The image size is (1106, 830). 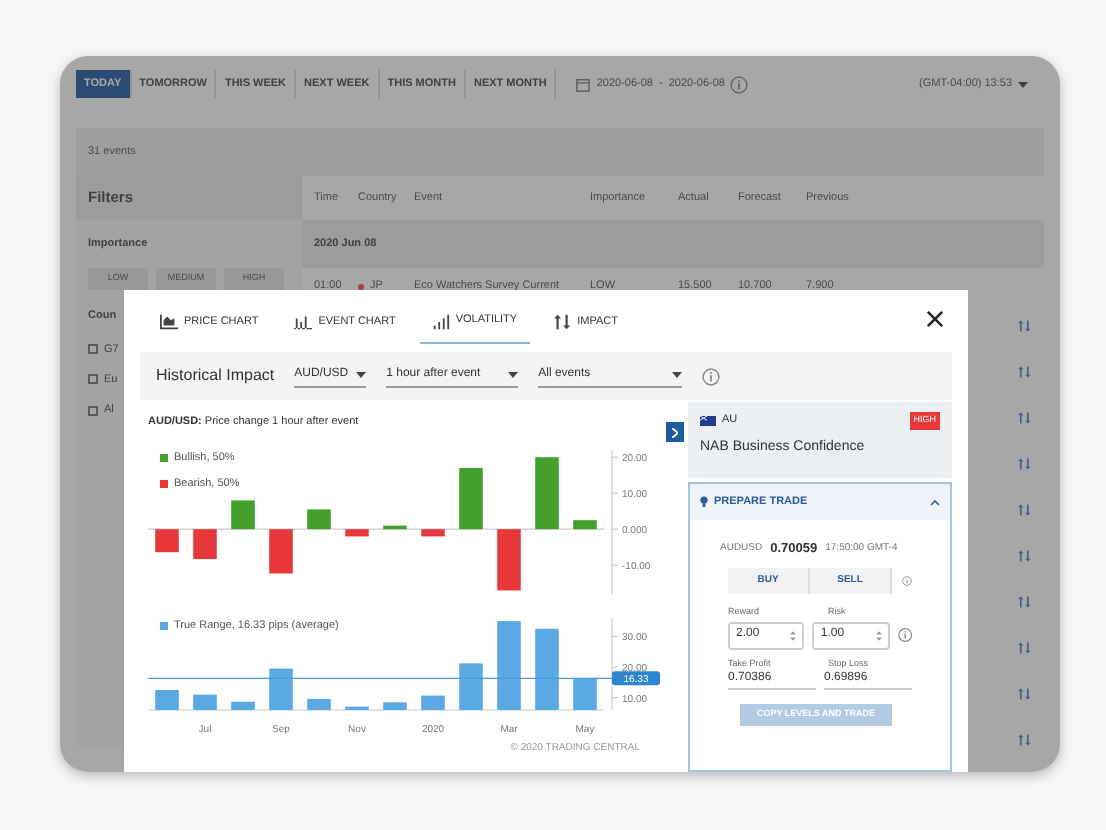 What do you see at coordinates (583, 84) in the screenshot?
I see `calendar-icon` at bounding box center [583, 84].